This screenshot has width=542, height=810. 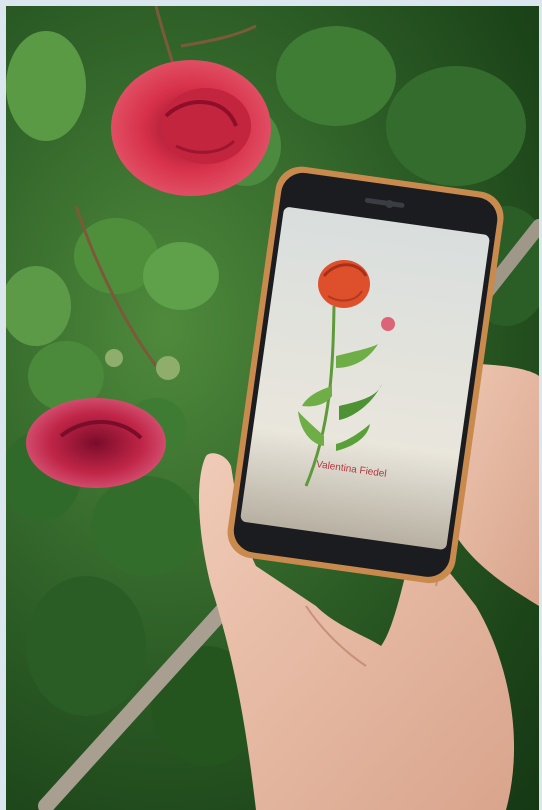 What do you see at coordinates (191, 128) in the screenshot?
I see `rose-top` at bounding box center [191, 128].